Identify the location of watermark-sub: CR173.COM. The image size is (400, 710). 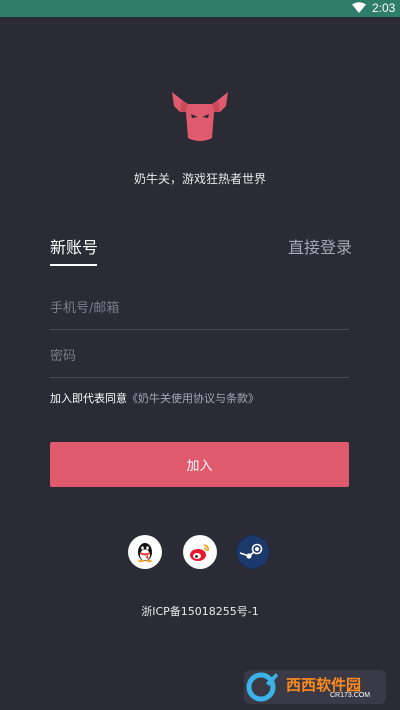
(350, 695).